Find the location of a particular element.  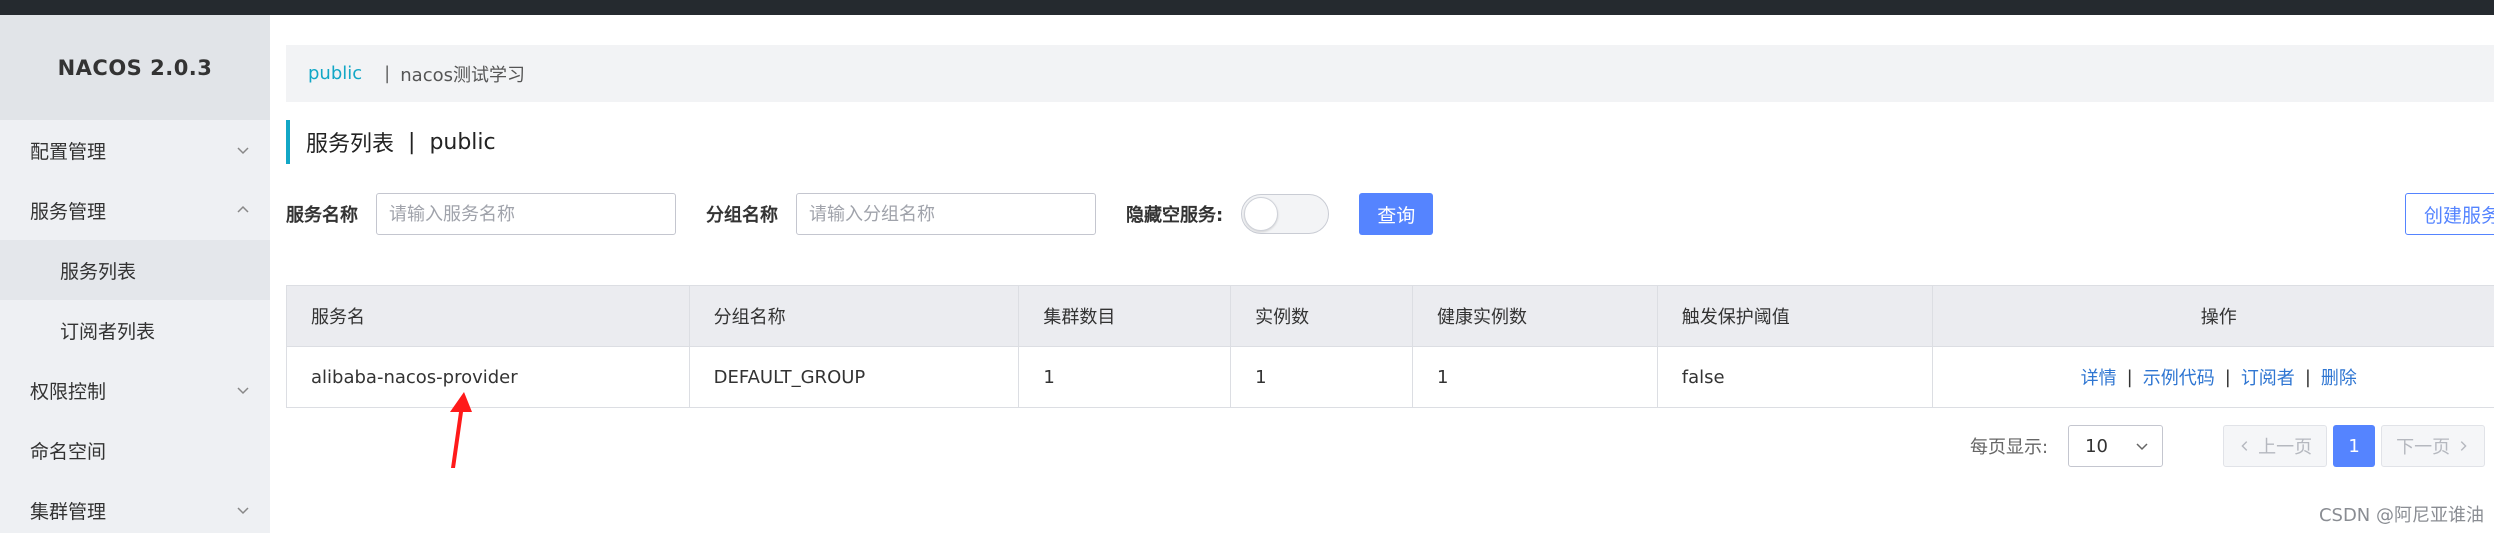

app-logo: NACOS 2.0.3 is located at coordinates (135, 67).